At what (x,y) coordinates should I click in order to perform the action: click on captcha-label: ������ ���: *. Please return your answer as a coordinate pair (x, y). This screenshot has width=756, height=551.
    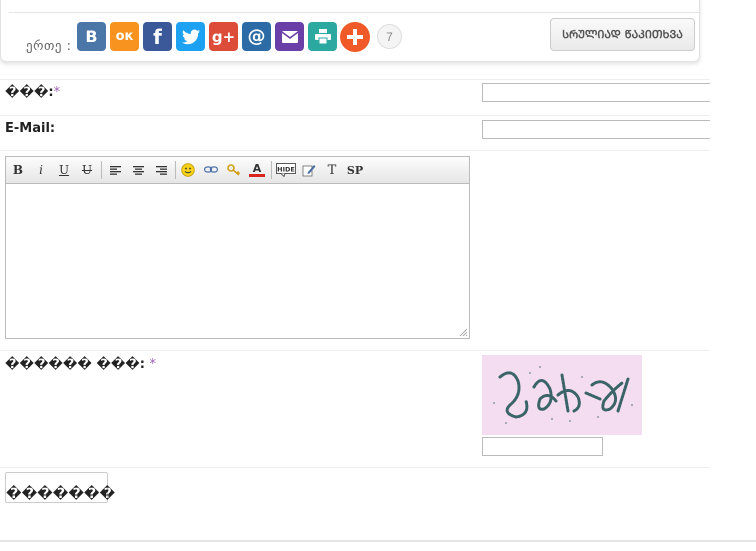
    Looking at the image, I should click on (81, 364).